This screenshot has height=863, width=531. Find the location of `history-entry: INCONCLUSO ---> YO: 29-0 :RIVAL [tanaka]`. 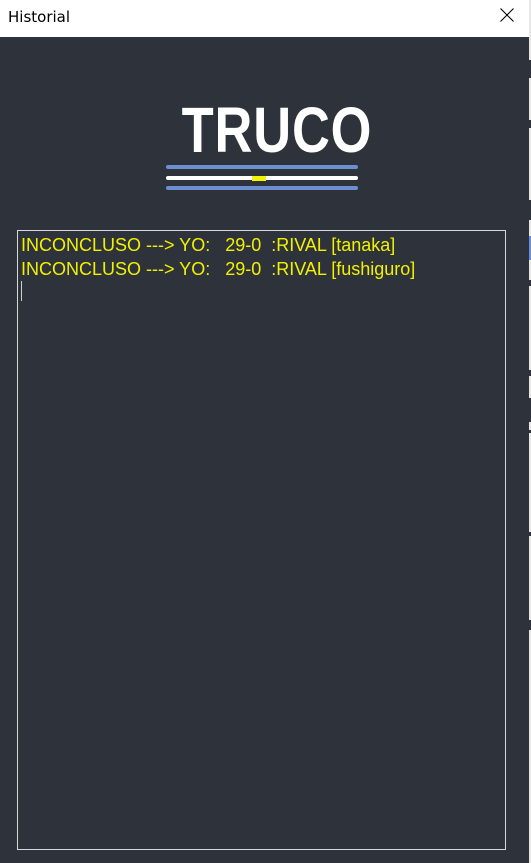

history-entry: INCONCLUSO ---> YO: 29-0 :RIVAL [tanaka] is located at coordinates (208, 245).